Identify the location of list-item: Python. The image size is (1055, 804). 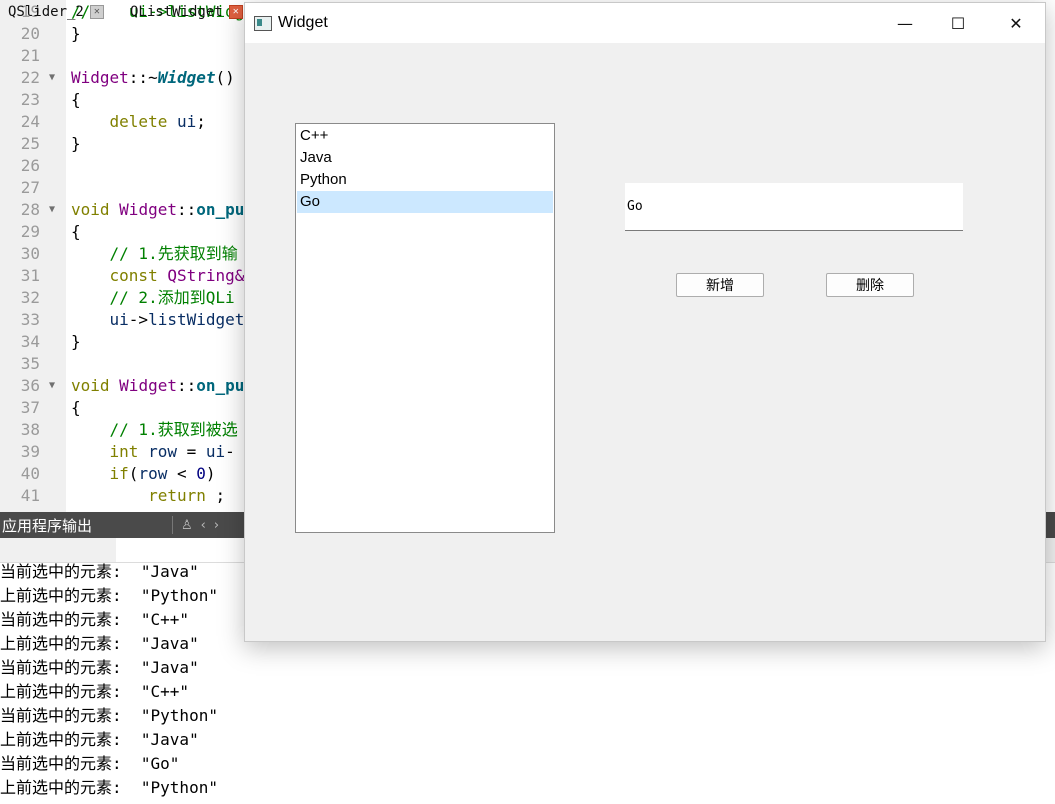
(425, 180).